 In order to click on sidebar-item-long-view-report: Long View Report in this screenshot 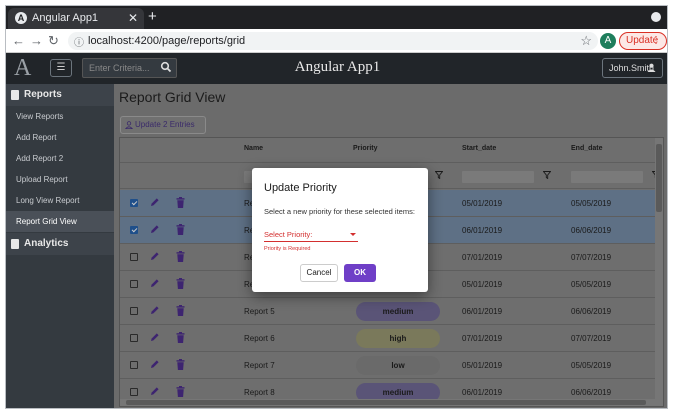, I will do `click(60, 200)`.